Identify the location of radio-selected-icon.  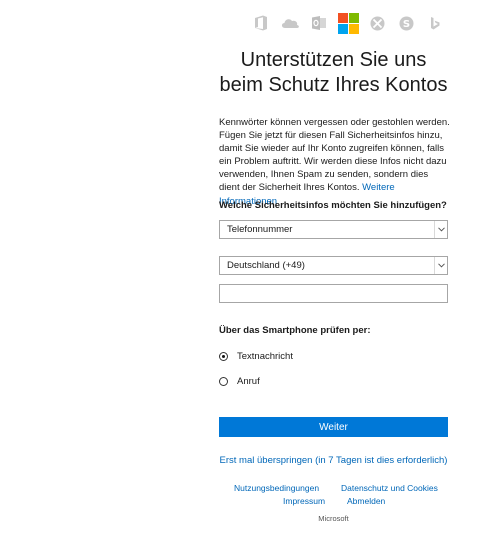
(223, 356).